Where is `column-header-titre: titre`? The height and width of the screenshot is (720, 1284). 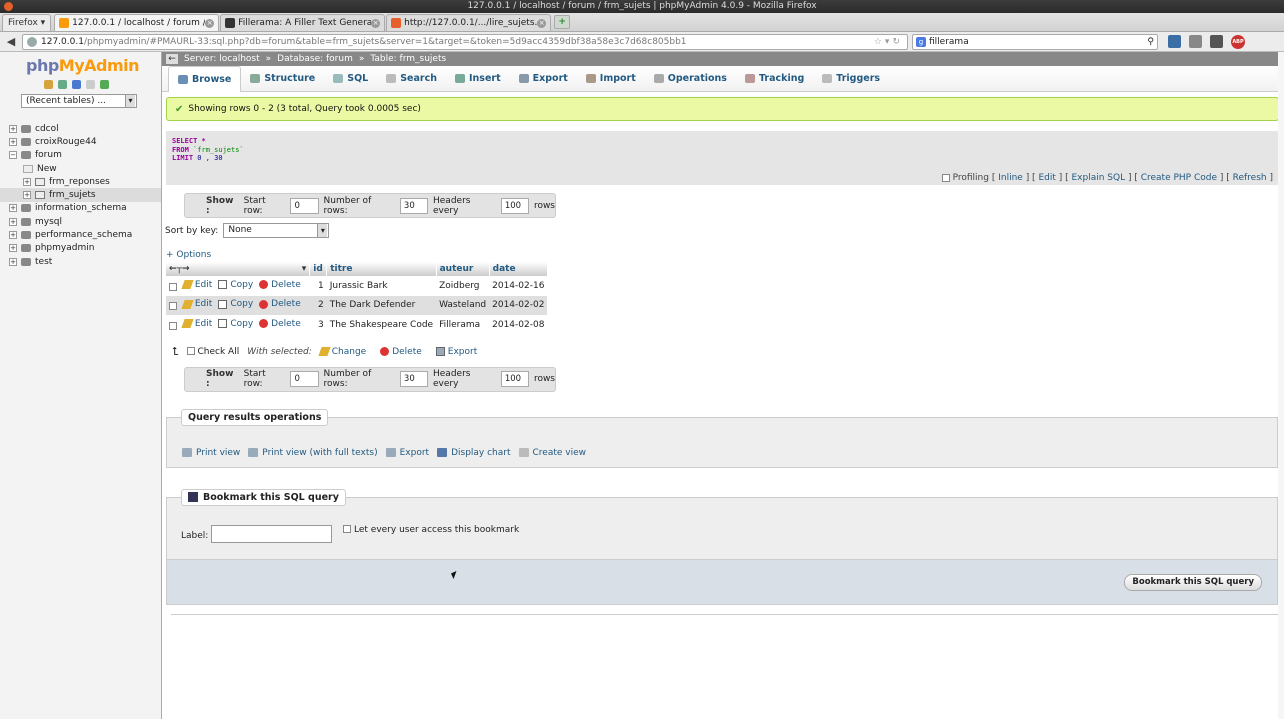
column-header-titre: titre is located at coordinates (381, 269).